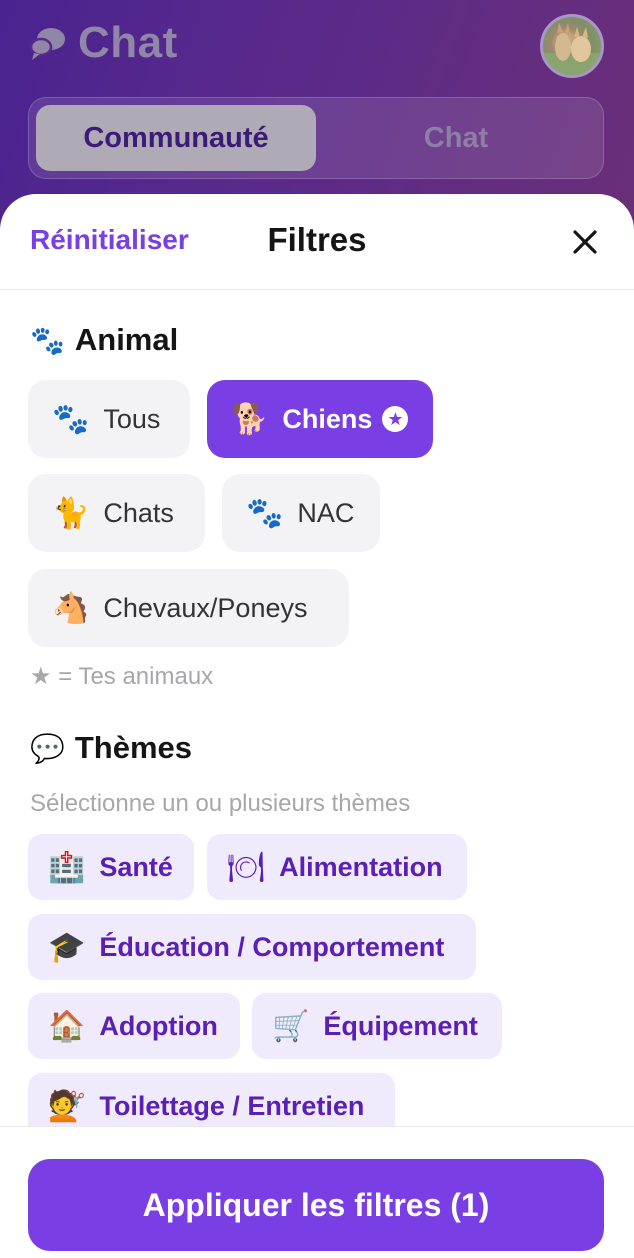  What do you see at coordinates (250, 419) in the screenshot?
I see `dog-icon: 🐕` at bounding box center [250, 419].